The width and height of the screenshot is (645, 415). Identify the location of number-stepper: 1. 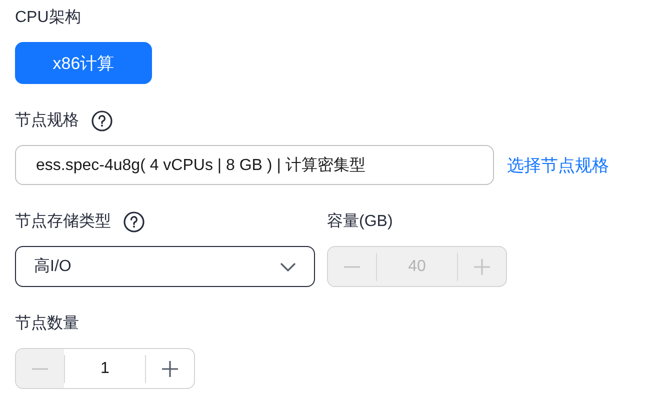
(105, 368).